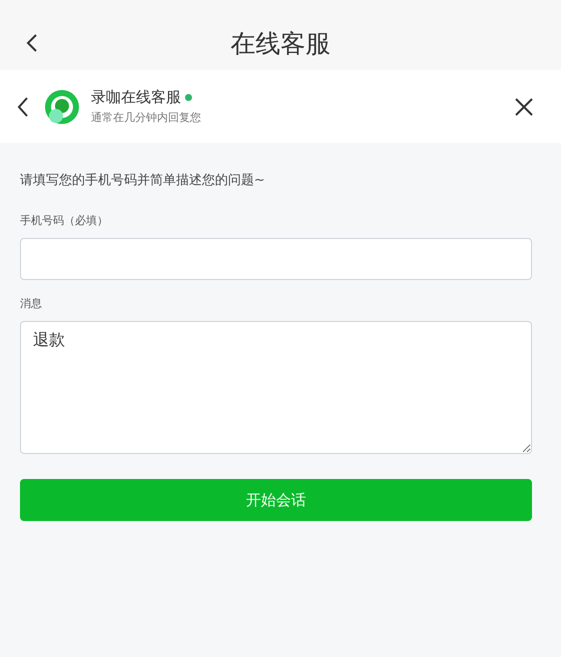  I want to click on page-title: 在线客服, so click(280, 44).